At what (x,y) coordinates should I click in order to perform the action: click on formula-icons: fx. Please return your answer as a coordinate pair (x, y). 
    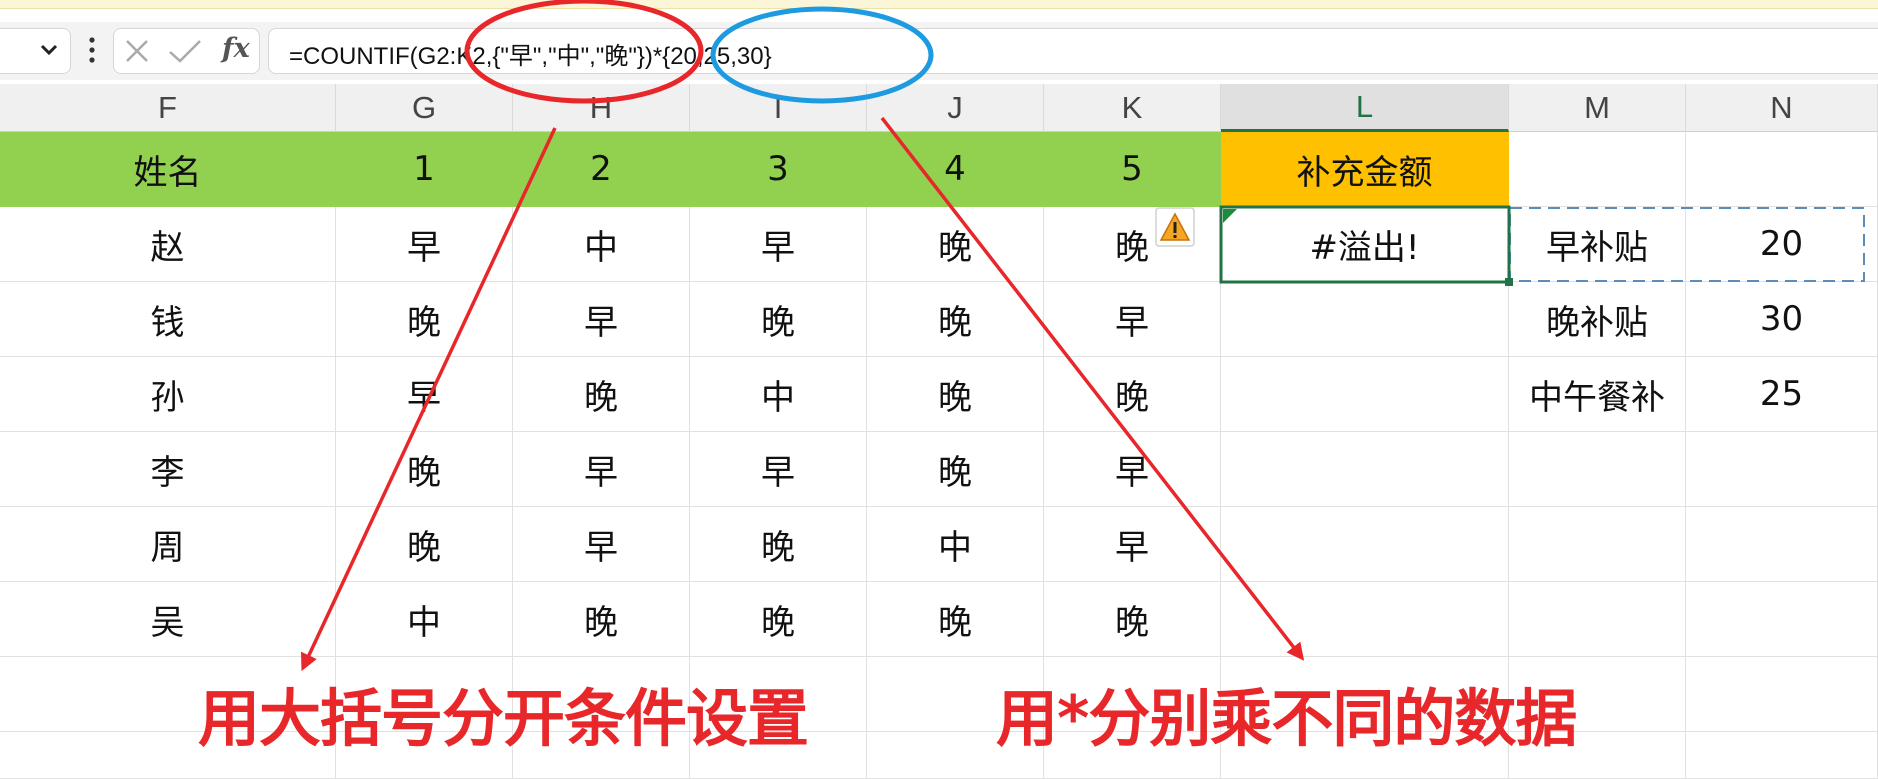
    Looking at the image, I should click on (186, 51).